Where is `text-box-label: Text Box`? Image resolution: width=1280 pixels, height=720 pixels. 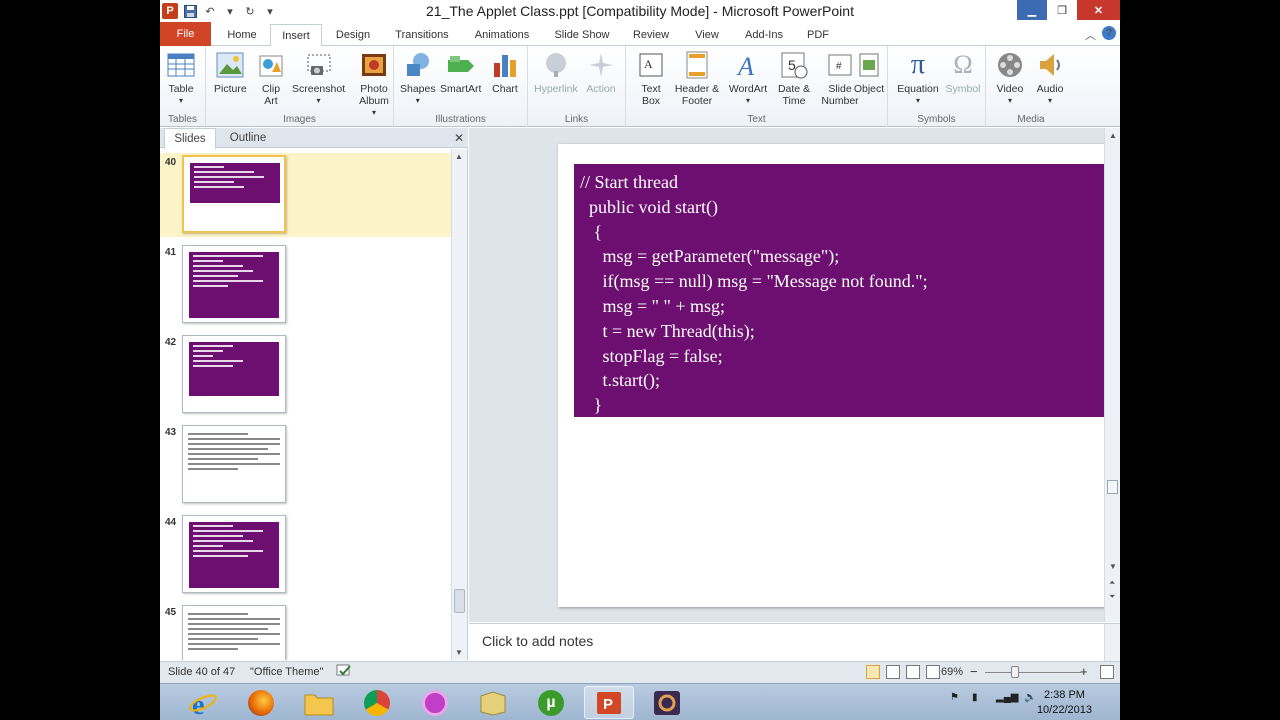
text-box-label: Text Box is located at coordinates (651, 95).